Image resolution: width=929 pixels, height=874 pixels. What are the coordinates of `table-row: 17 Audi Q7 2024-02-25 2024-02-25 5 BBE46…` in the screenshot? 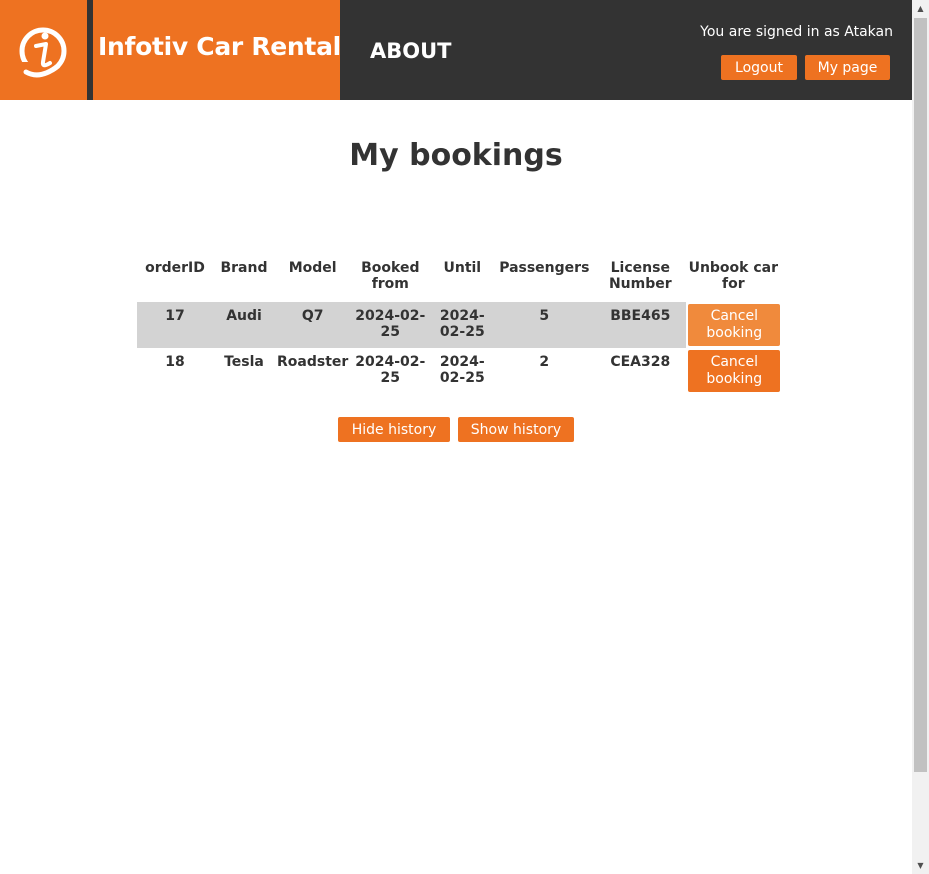 It's located at (459, 325).